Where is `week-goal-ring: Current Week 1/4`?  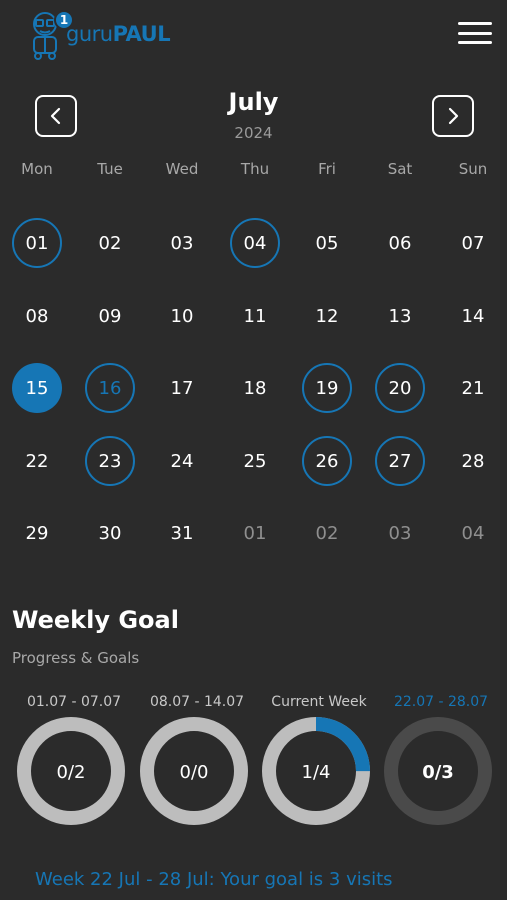 week-goal-ring: Current Week 1/4 is located at coordinates (319, 767).